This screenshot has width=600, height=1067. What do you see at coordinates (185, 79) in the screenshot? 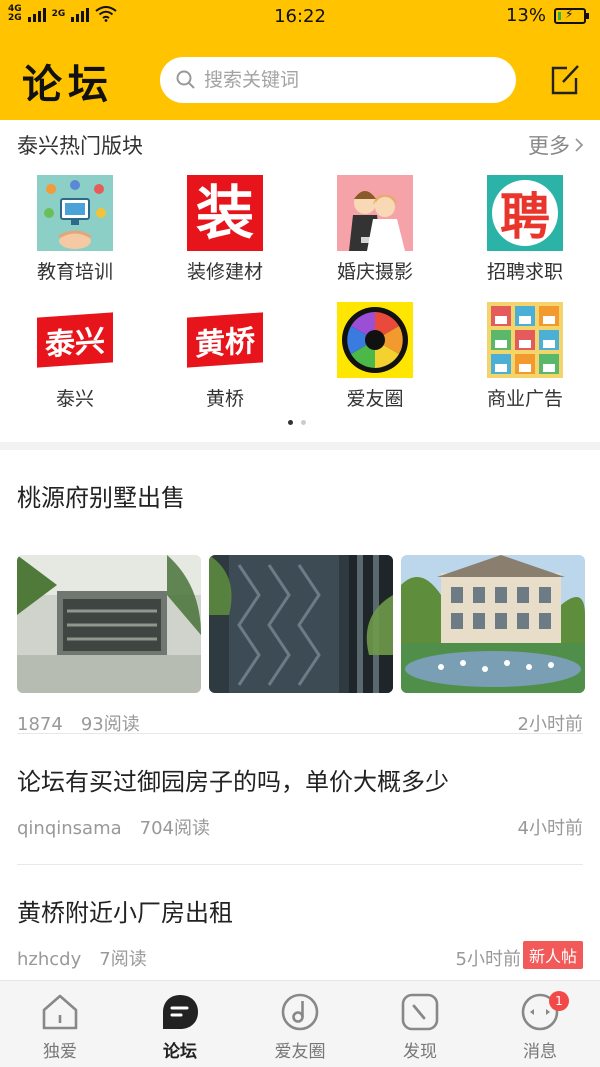
I see `search-icon` at bounding box center [185, 79].